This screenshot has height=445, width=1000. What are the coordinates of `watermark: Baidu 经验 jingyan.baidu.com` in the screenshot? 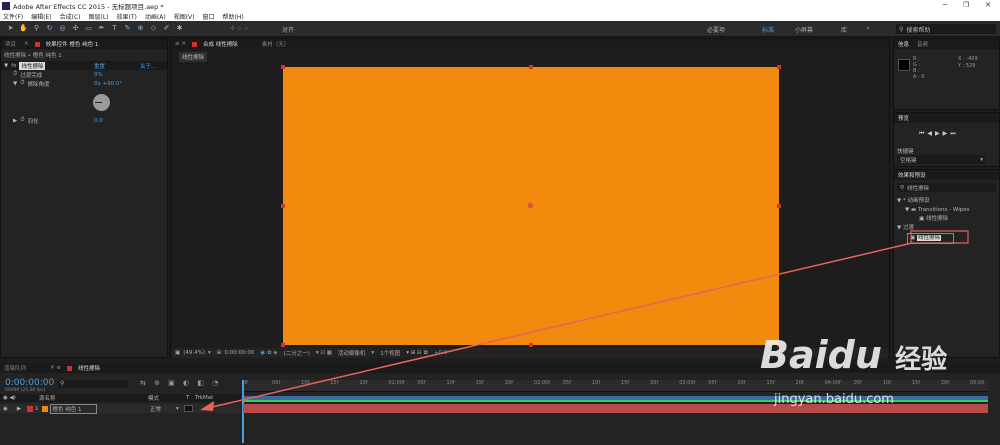 It's located at (853, 371).